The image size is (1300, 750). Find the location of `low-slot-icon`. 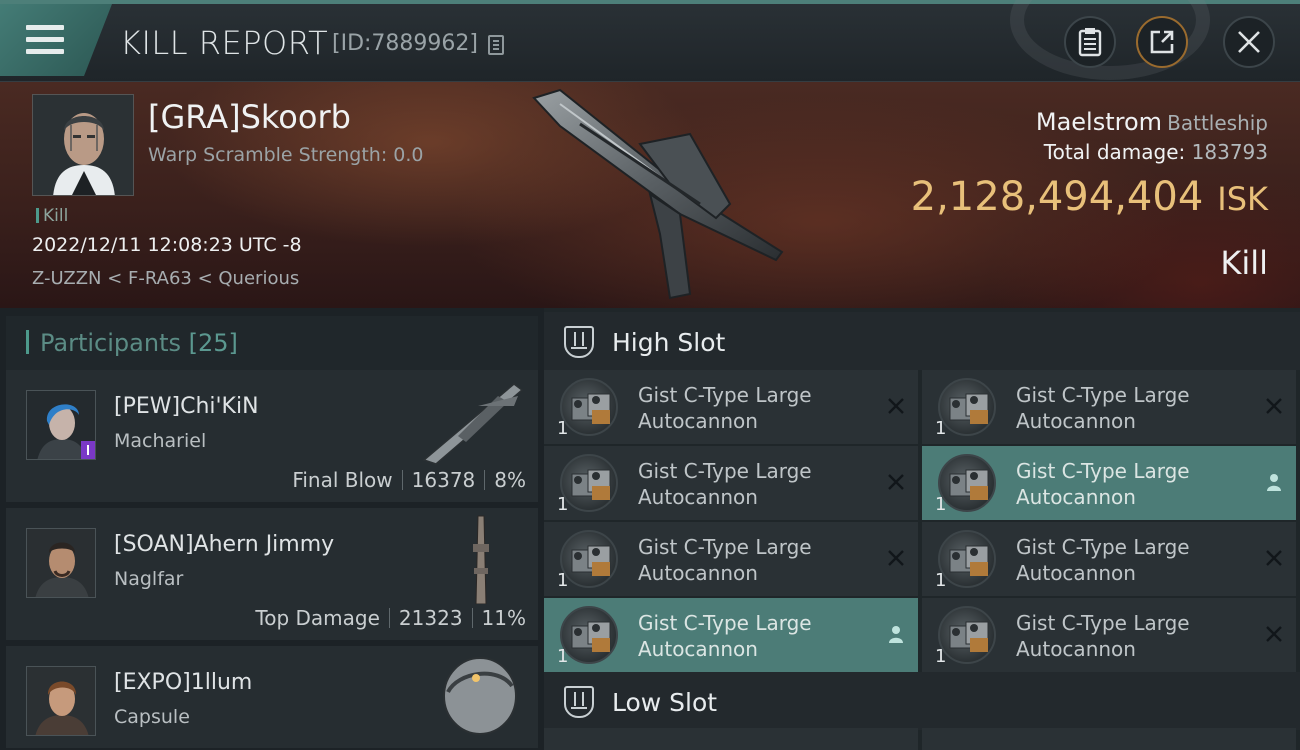

low-slot-icon is located at coordinates (579, 702).